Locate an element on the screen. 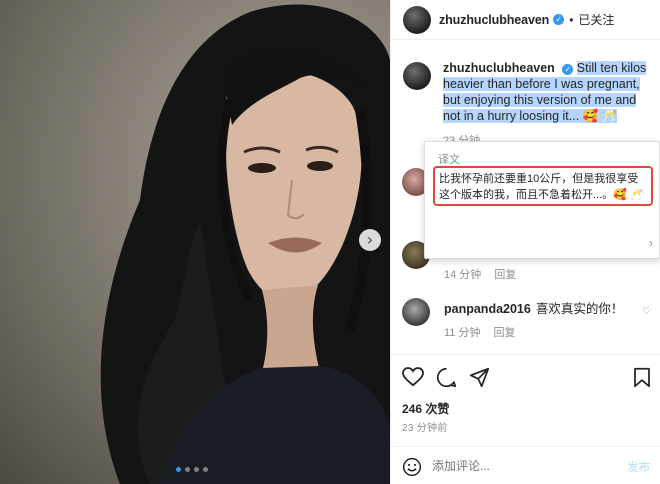  post-header: zhuzhuclubheaven ✓ • 已关注 is located at coordinates (525, 20).